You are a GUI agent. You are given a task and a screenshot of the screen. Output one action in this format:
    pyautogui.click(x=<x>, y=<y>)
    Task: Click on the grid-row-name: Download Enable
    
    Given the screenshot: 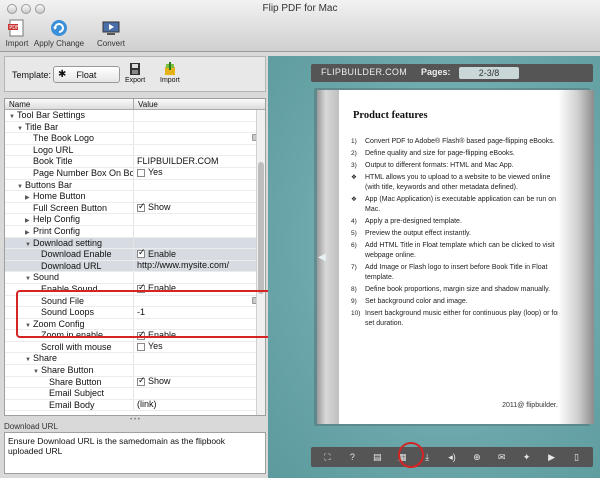 What is the action you would take?
    pyautogui.click(x=69, y=254)
    